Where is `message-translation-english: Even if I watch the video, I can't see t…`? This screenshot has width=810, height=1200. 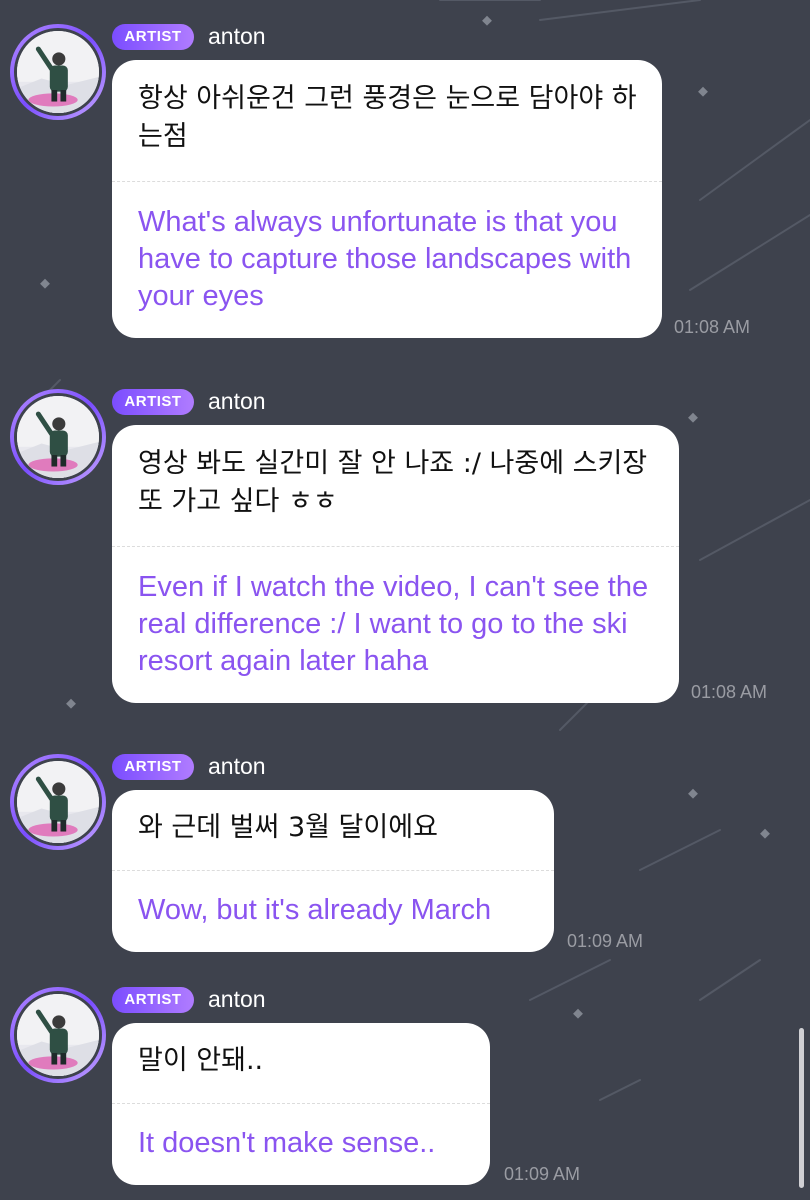
message-translation-english: Even if I watch the video, I can't see t… is located at coordinates (393, 624).